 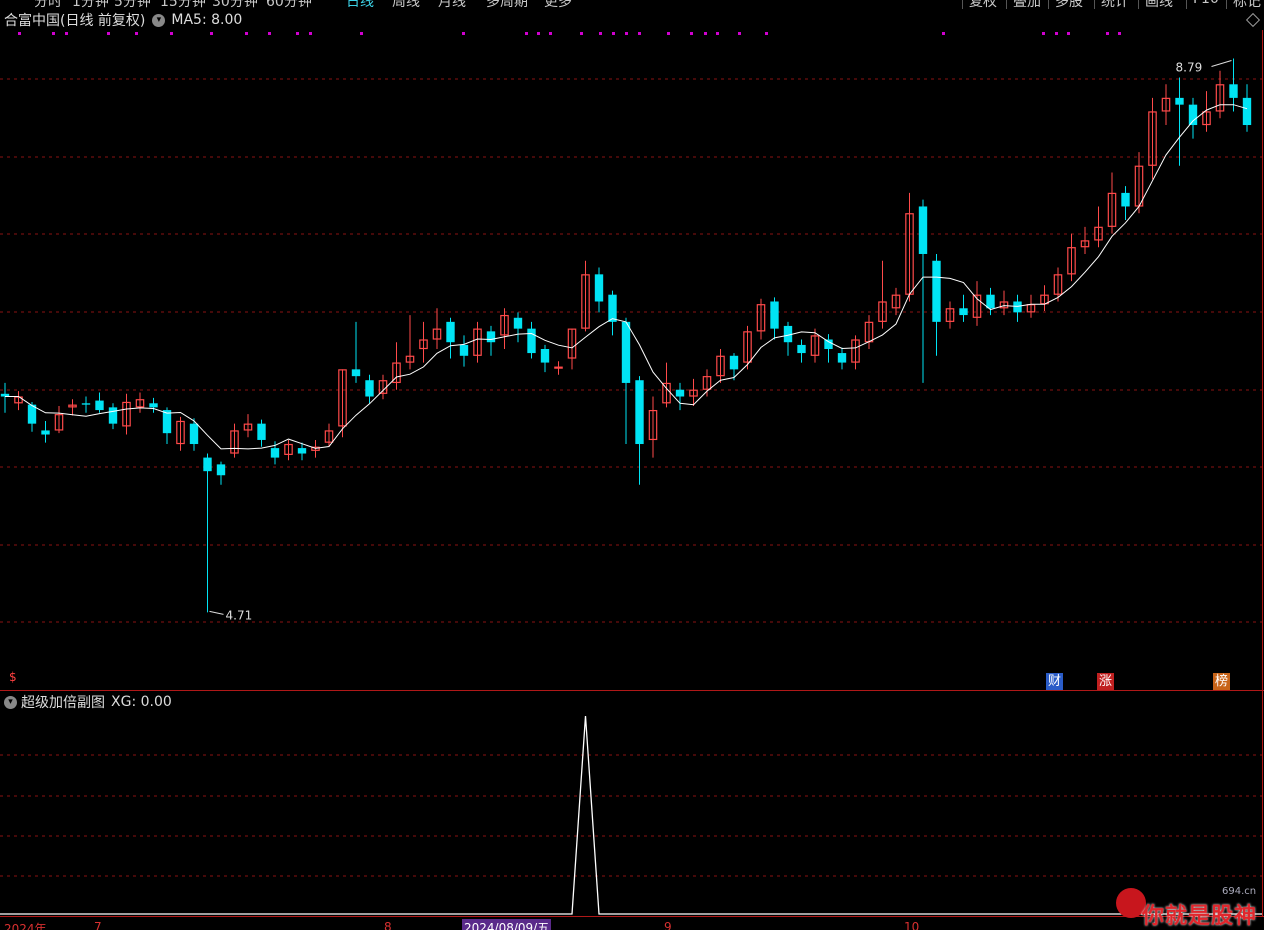 I want to click on max-marker-arrow, so click(x=1221, y=63).